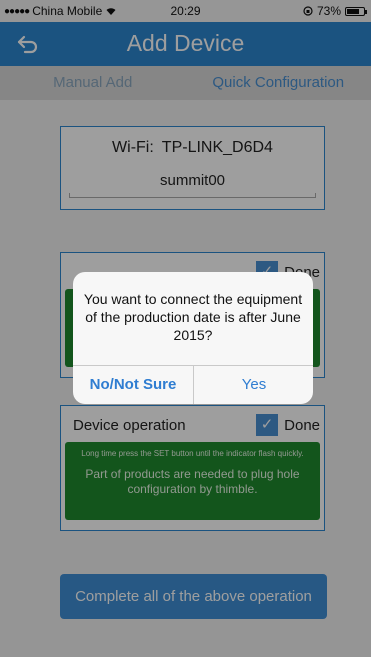 This screenshot has width=371, height=657. What do you see at coordinates (253, 385) in the screenshot?
I see `yes-button: Yes` at bounding box center [253, 385].